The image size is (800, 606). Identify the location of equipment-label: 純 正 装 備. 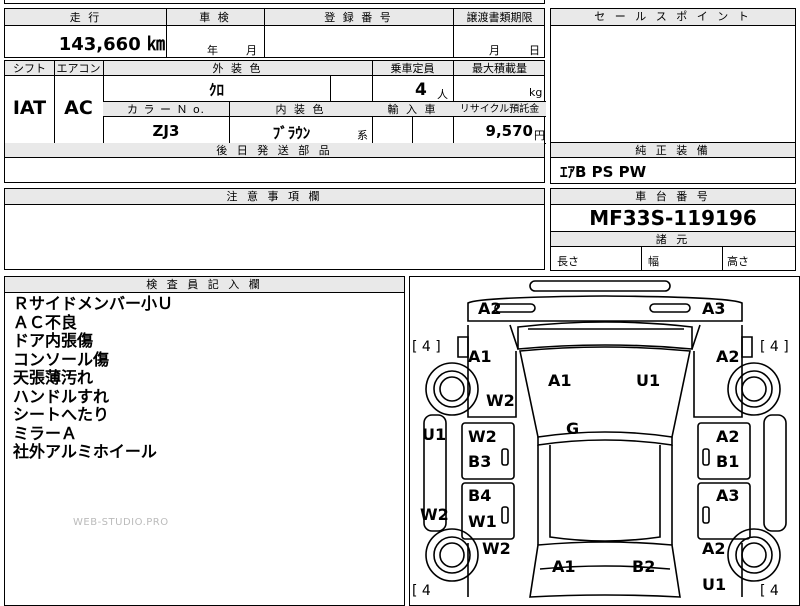
(673, 150).